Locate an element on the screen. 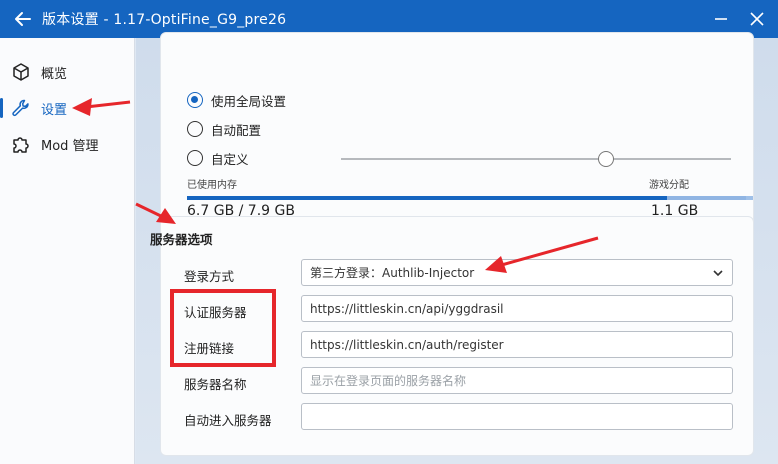 The width and height of the screenshot is (778, 464). radio-auto-config: 自动配置 is located at coordinates (224, 129).